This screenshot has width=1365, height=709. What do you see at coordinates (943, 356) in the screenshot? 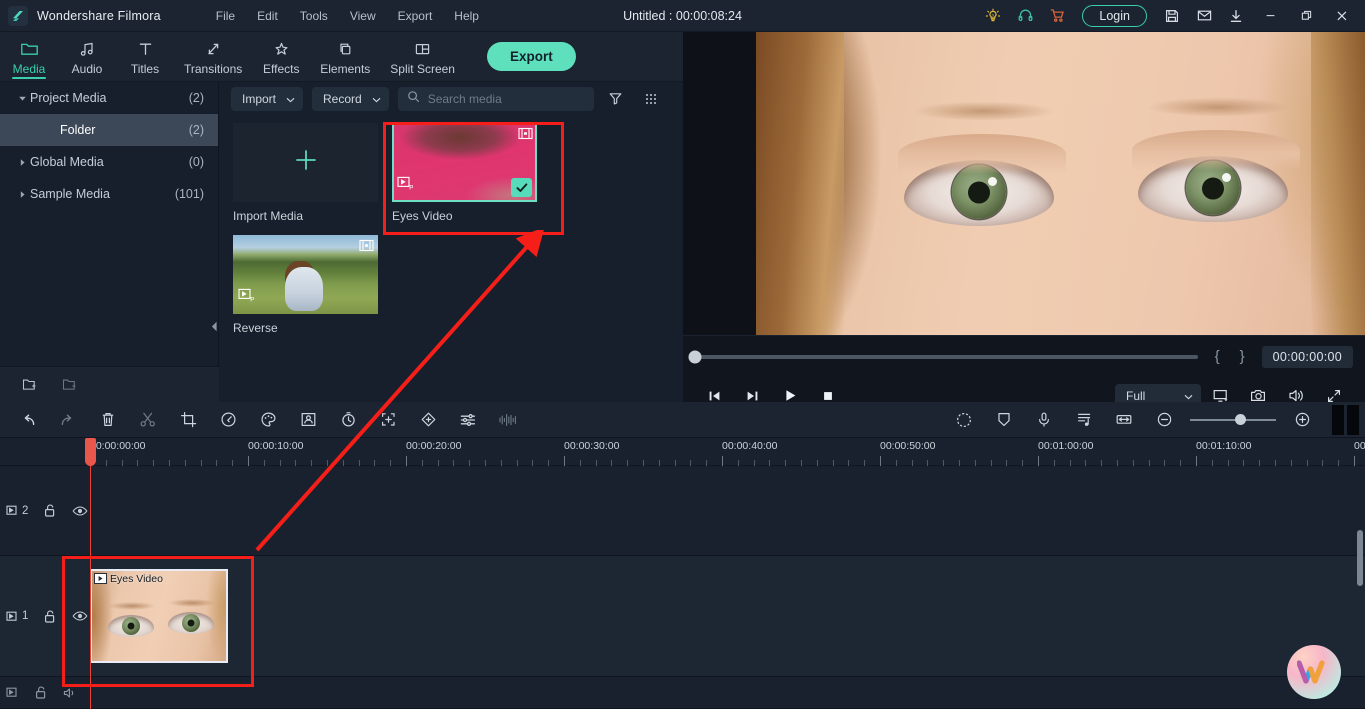
I see `preview-scrubber` at bounding box center [943, 356].